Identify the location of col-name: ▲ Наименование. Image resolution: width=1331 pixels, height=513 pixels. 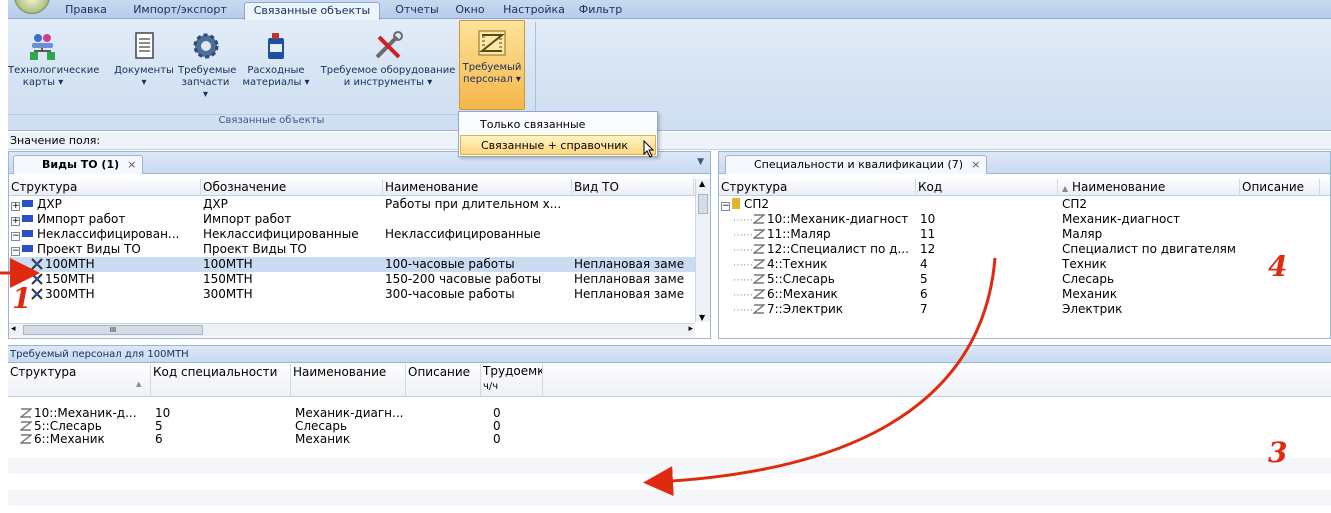
(1149, 187).